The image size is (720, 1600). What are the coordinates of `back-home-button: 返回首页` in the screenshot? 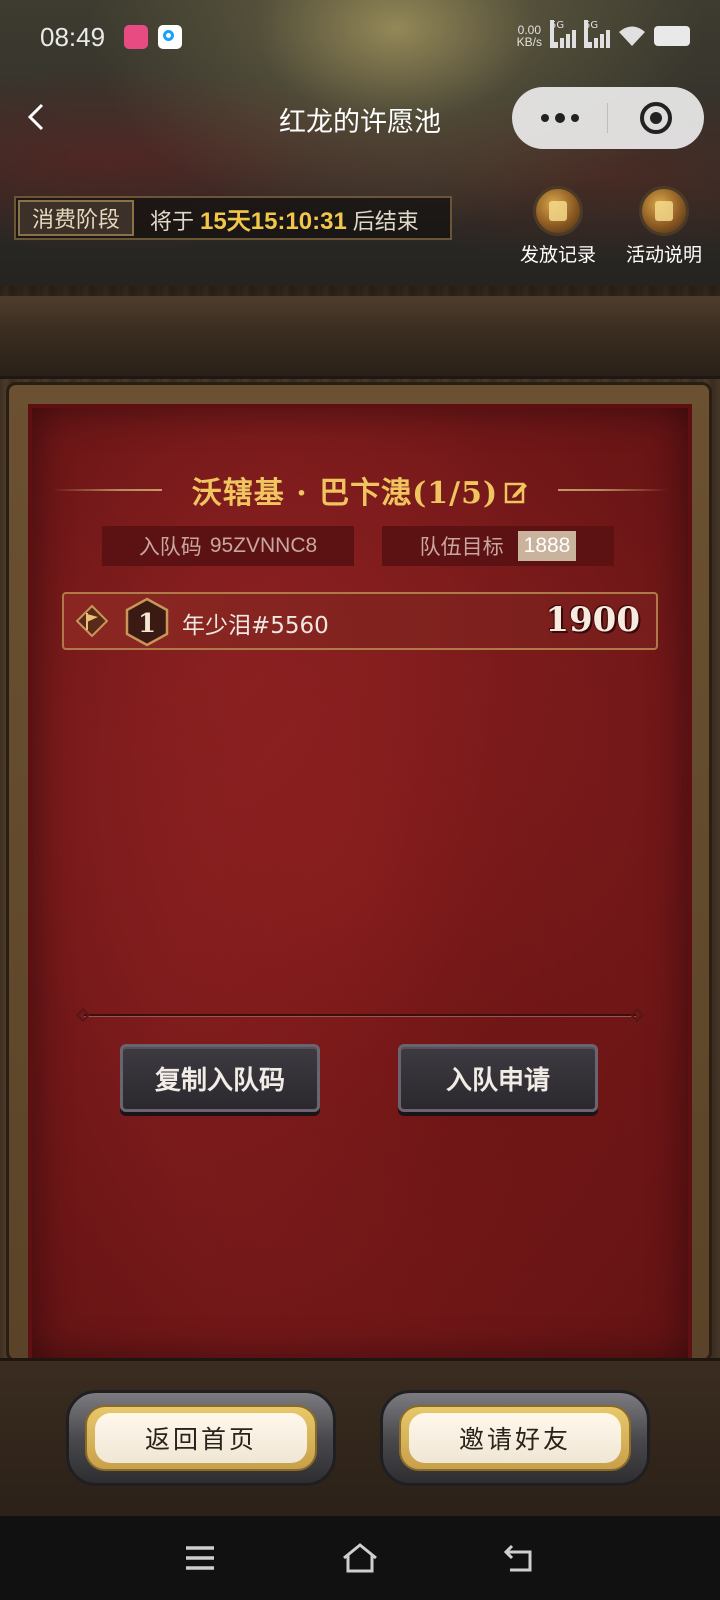 It's located at (201, 1438).